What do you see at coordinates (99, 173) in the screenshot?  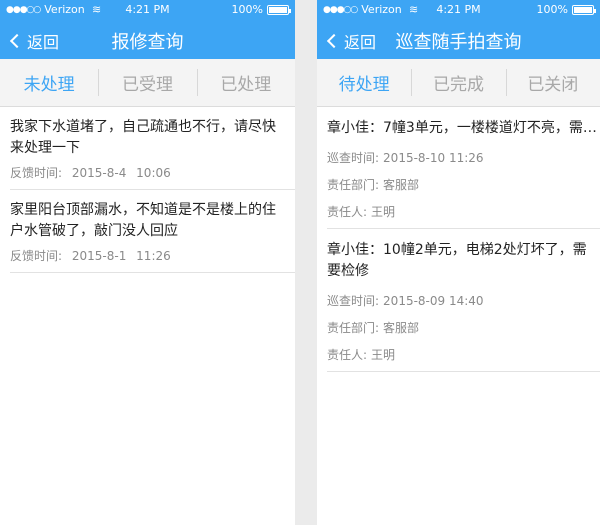 I see `feedback-date: 2015-8-4` at bounding box center [99, 173].